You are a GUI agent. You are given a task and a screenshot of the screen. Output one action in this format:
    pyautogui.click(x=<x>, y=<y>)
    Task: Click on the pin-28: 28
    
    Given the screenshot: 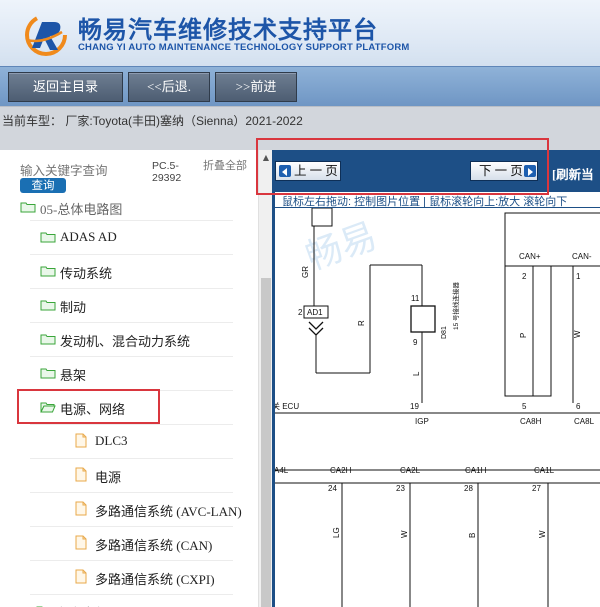 What is the action you would take?
    pyautogui.click(x=468, y=488)
    